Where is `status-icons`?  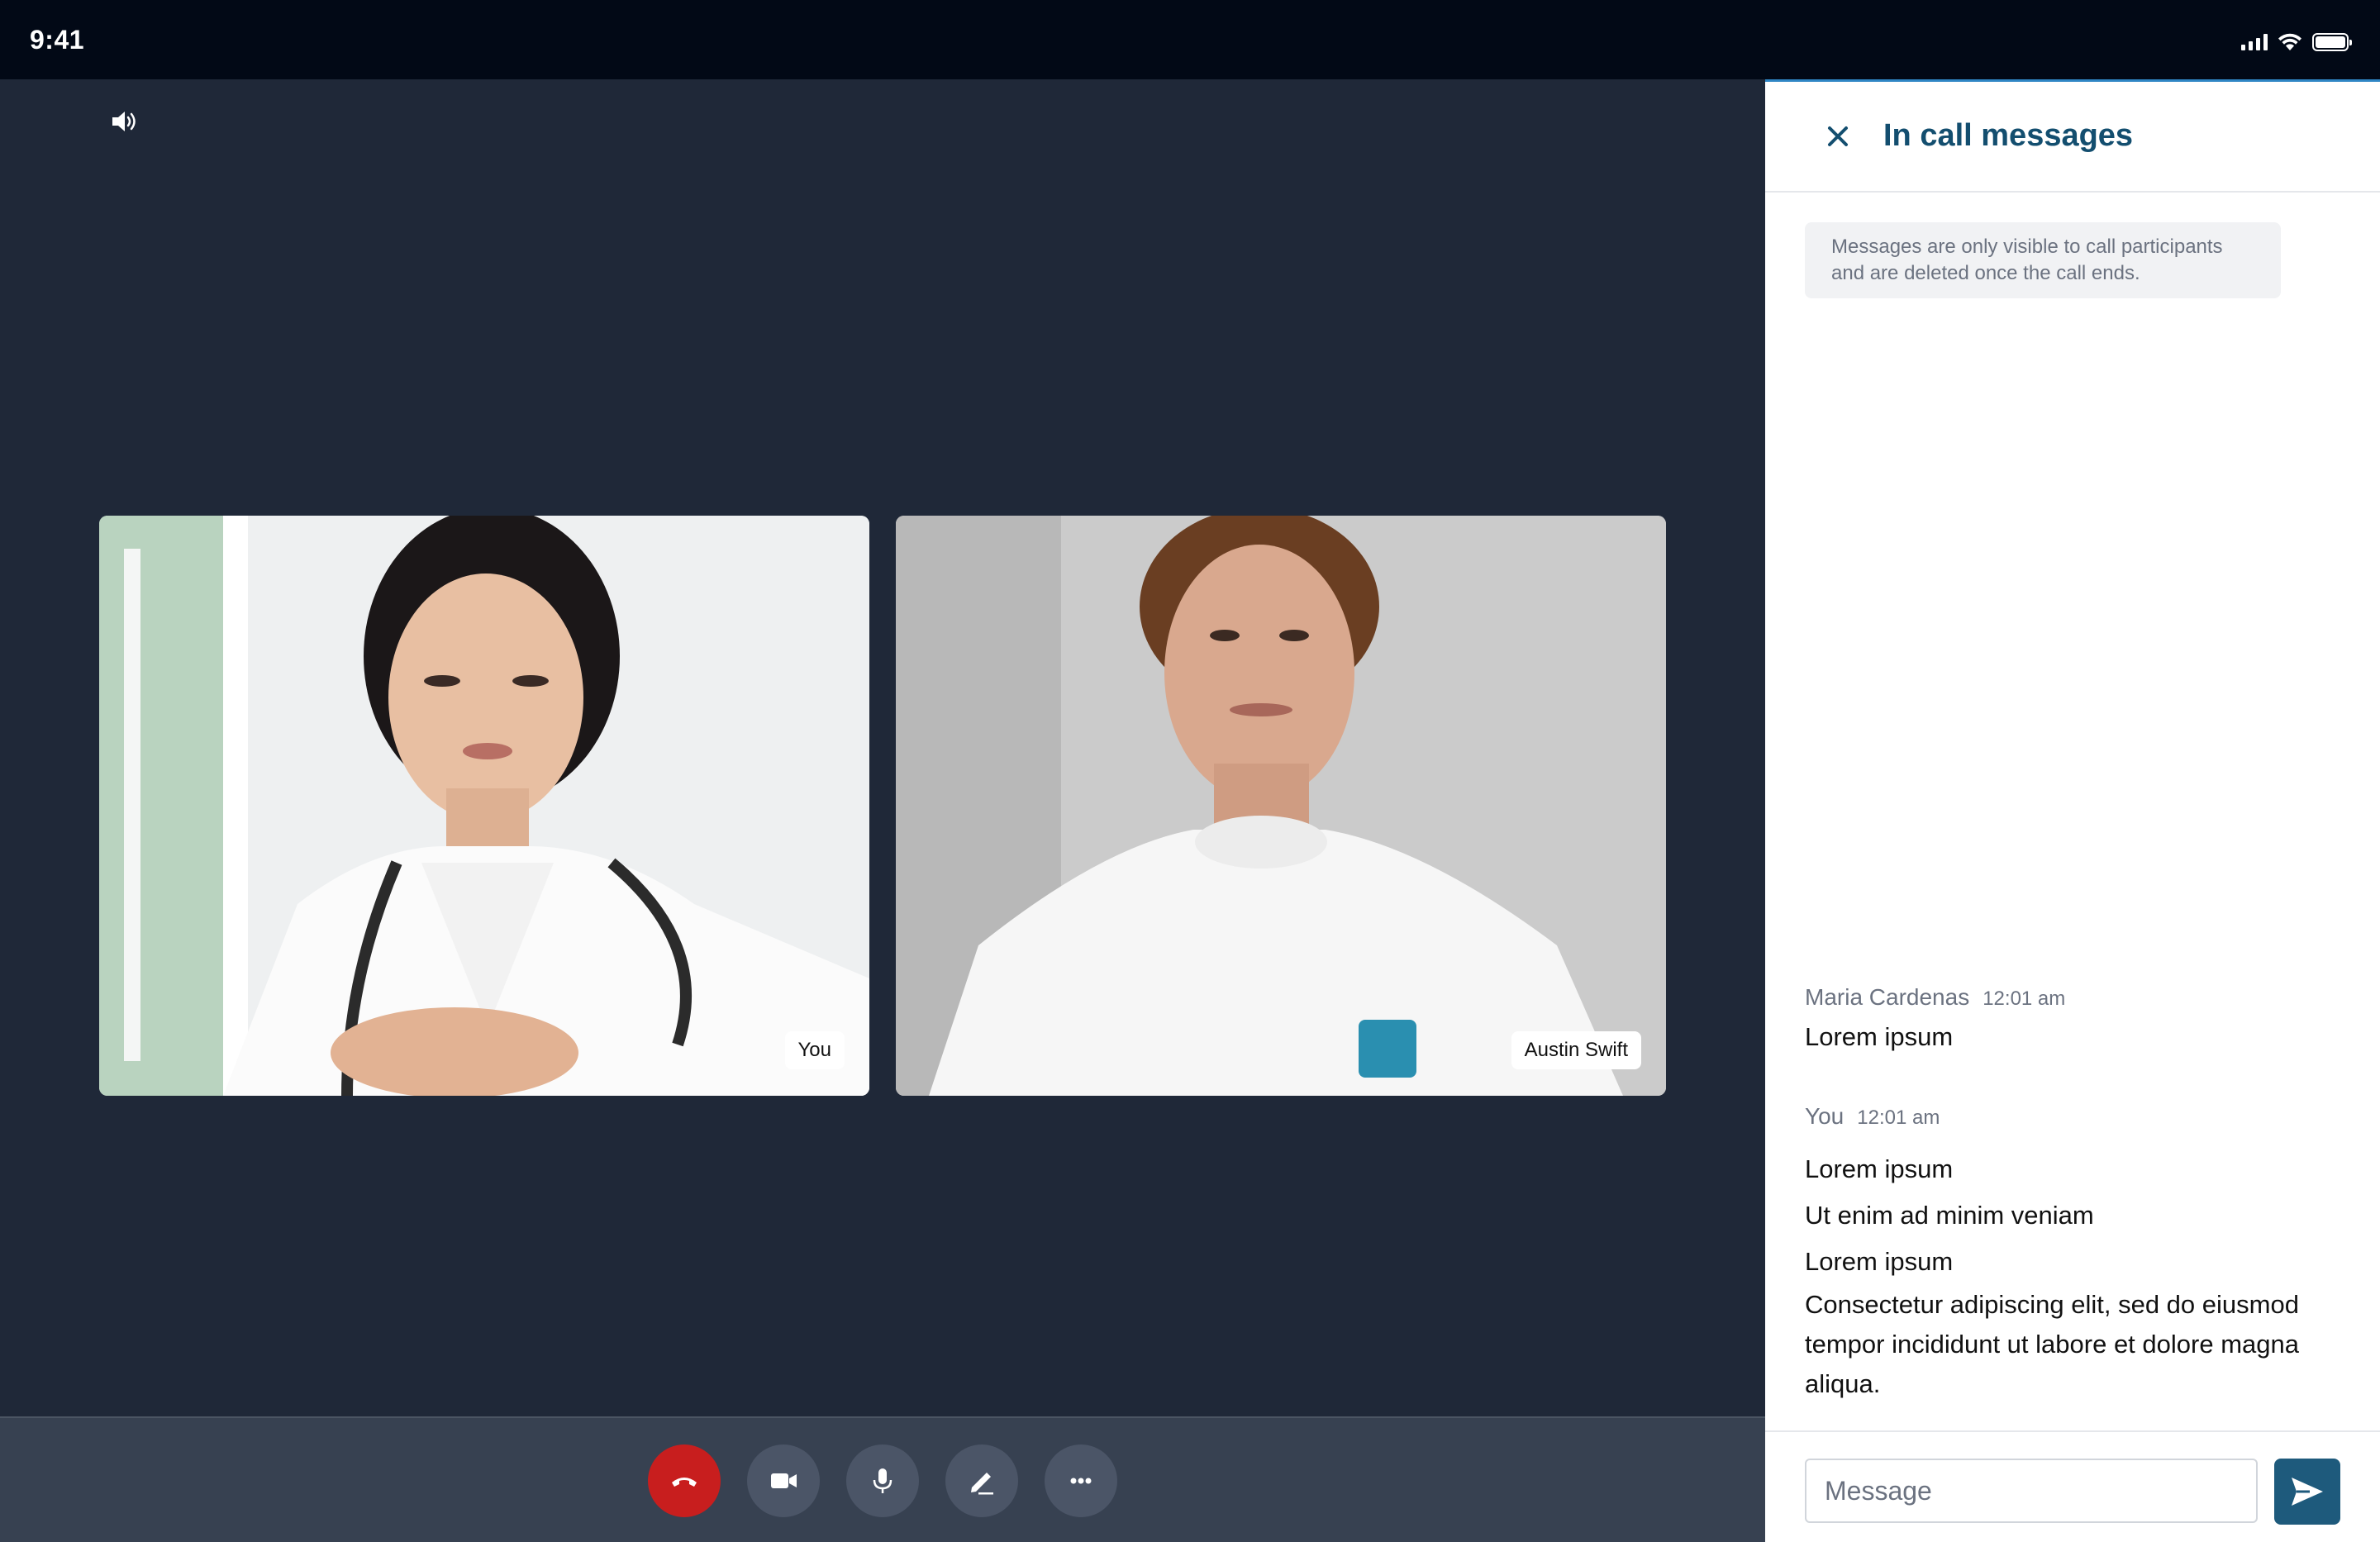 status-icons is located at coordinates (2296, 42).